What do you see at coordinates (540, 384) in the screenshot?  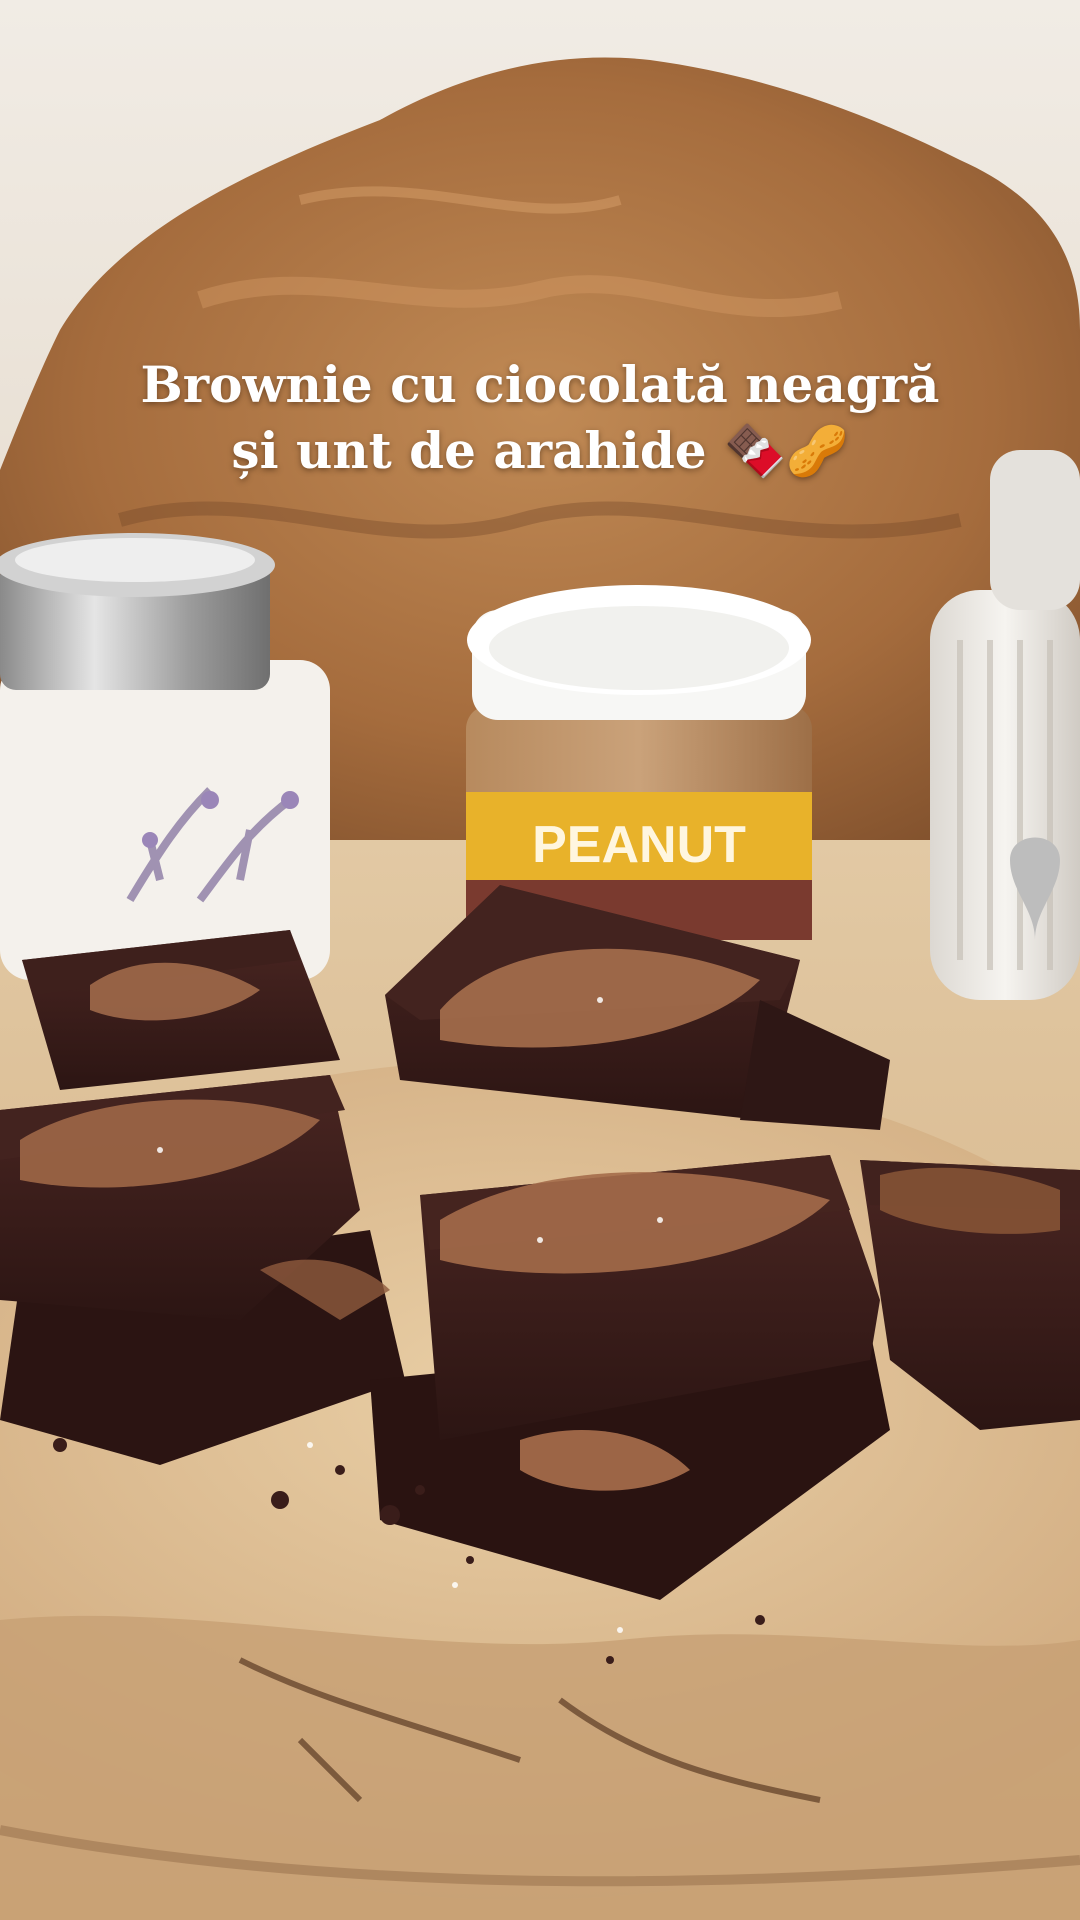 I see `caption-line-1: Brownie cu ciocolată neagră` at bounding box center [540, 384].